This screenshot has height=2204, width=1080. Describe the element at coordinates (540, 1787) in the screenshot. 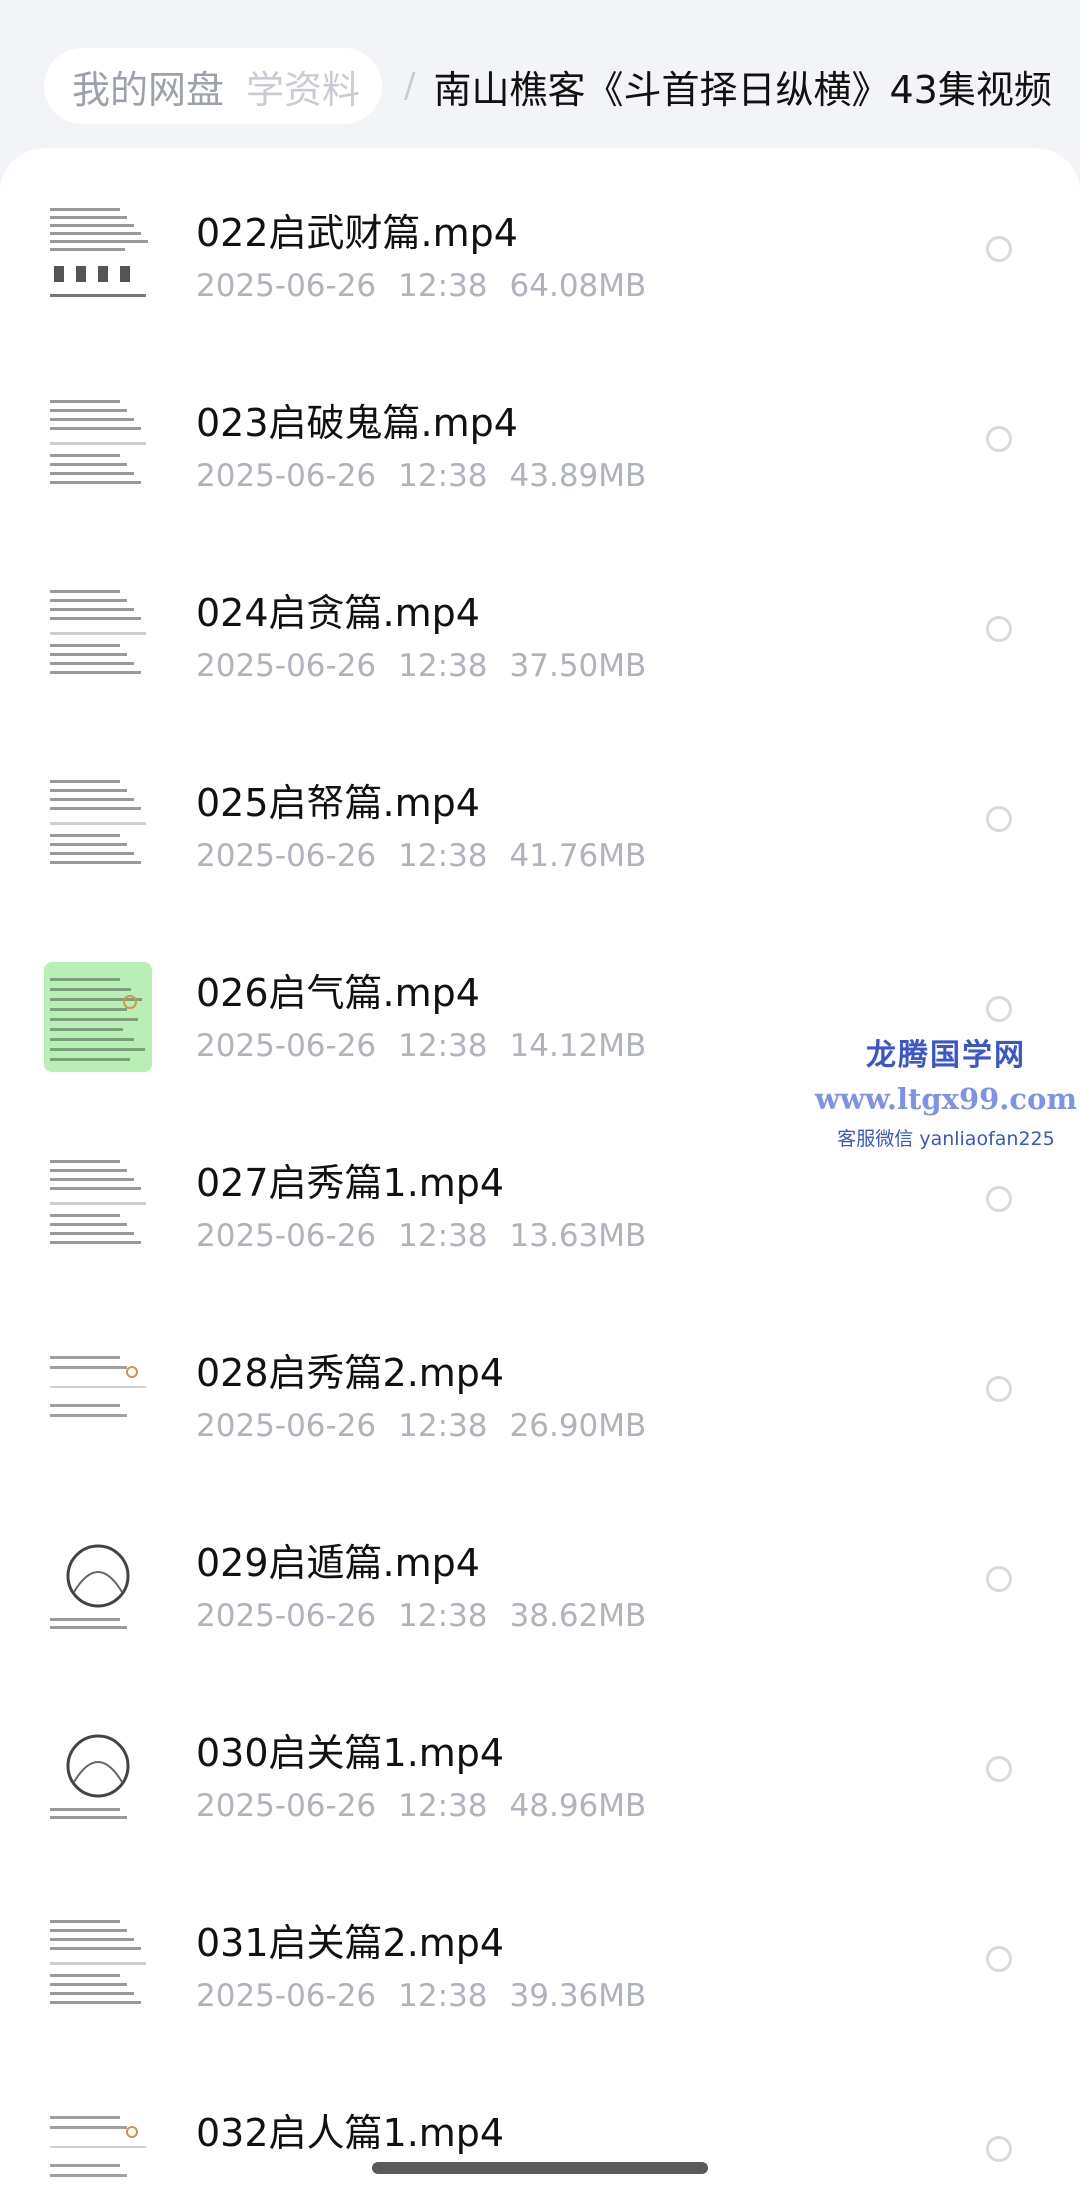

I see `file-row: 030启关篇1.mp4 2025-06-26 12:38 48.96MB` at that location.